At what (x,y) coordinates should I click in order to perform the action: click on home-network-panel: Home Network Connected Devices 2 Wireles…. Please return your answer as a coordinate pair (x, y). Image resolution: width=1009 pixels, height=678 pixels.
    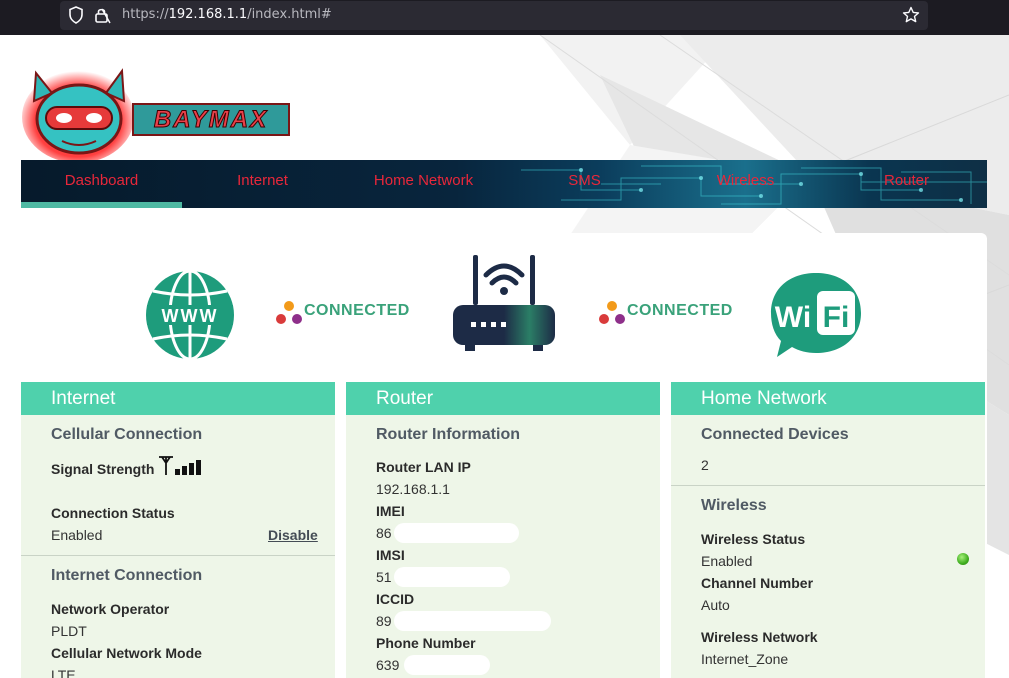
    Looking at the image, I should click on (828, 530).